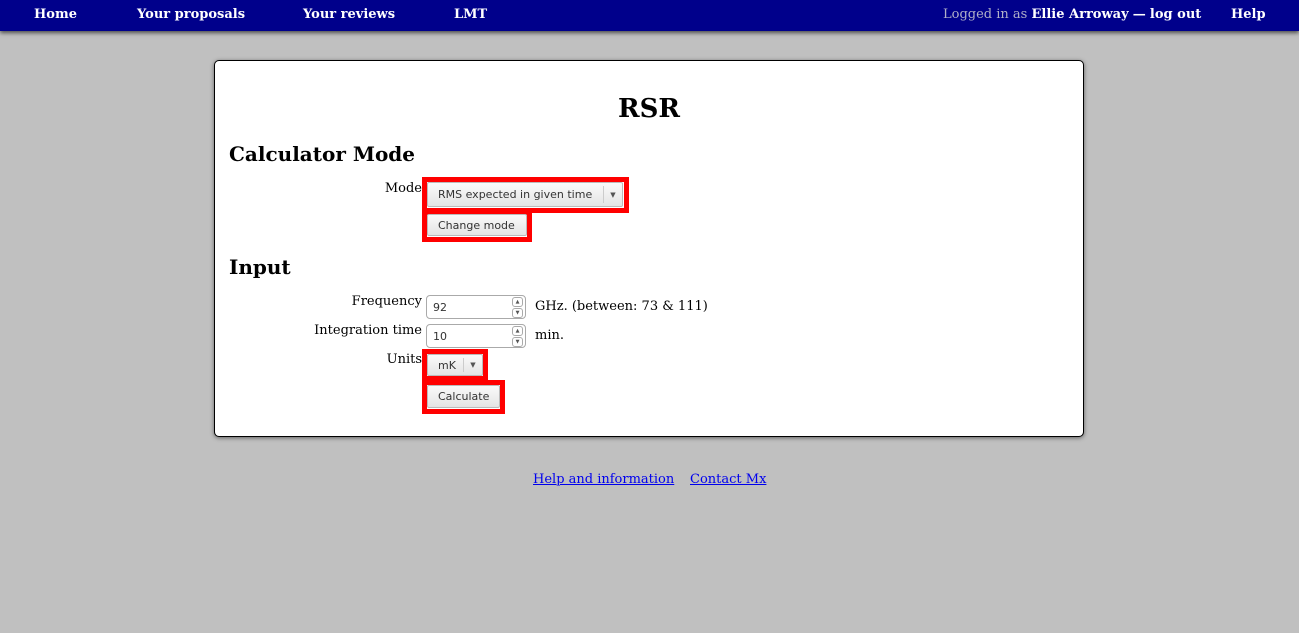 Image resolution: width=1299 pixels, height=633 pixels. What do you see at coordinates (1080, 14) in the screenshot?
I see `user-name: Ellie Arroway` at bounding box center [1080, 14].